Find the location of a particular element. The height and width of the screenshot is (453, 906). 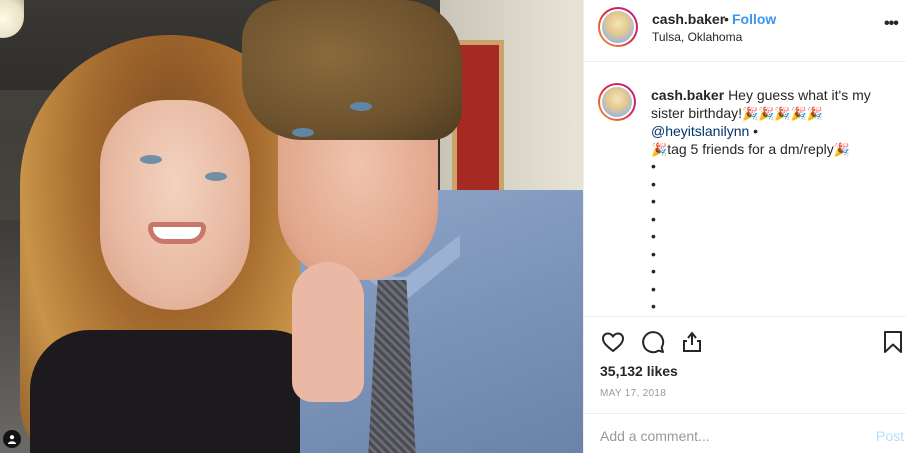

caption-mention-link: @heyitslanilynn is located at coordinates (700, 131).